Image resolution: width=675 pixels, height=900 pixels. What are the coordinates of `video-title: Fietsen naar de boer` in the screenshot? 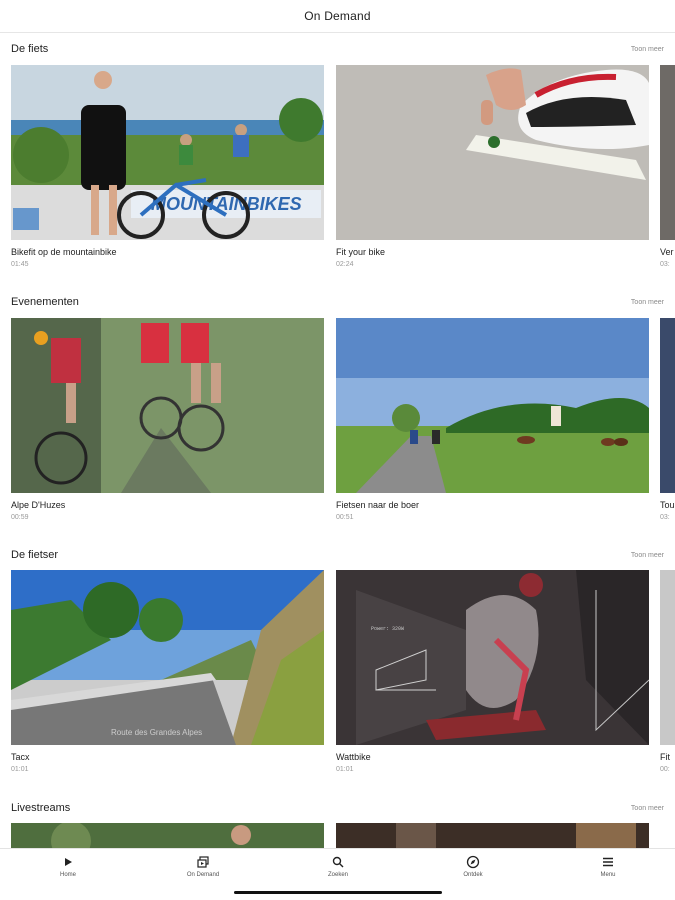 It's located at (378, 505).